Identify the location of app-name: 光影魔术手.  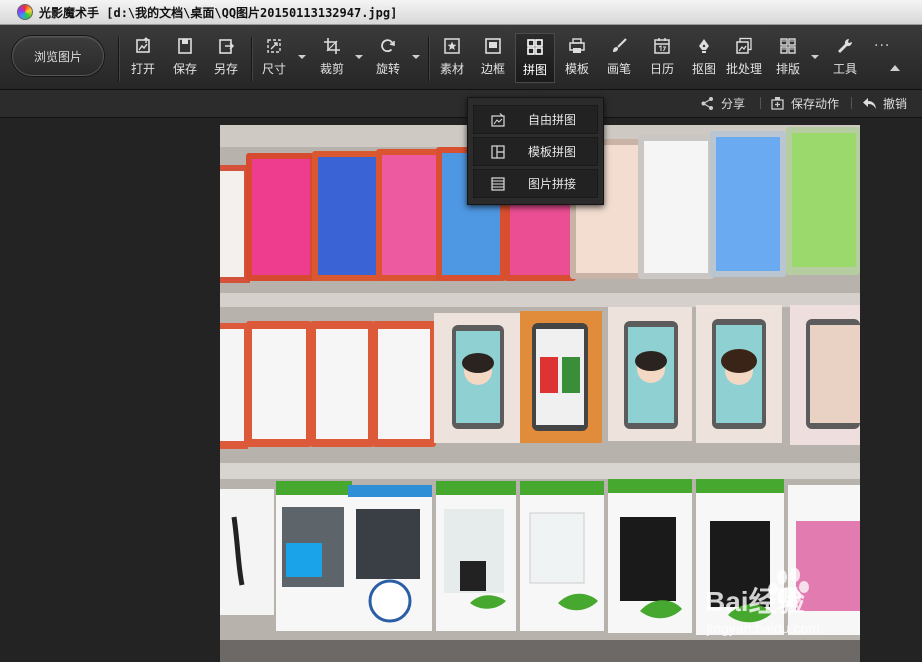
(69, 12).